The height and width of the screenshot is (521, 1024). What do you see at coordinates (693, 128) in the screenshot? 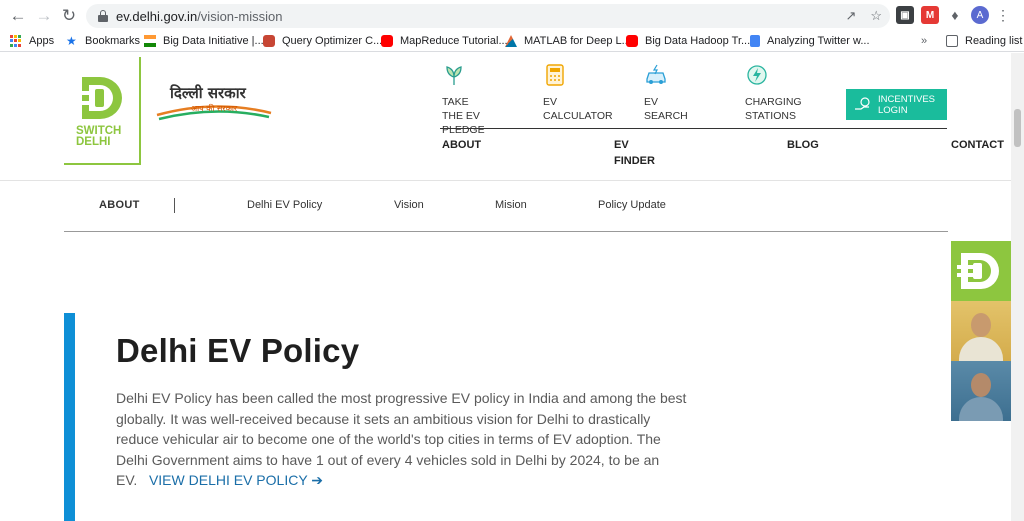
I see `header-divider` at bounding box center [693, 128].